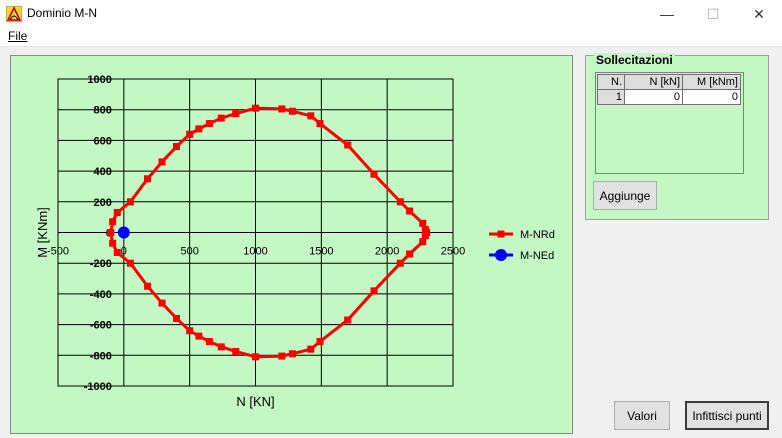 Image resolution: width=782 pixels, height=438 pixels. Describe the element at coordinates (387, 252) in the screenshot. I see `x-tick-label: 2000` at that location.